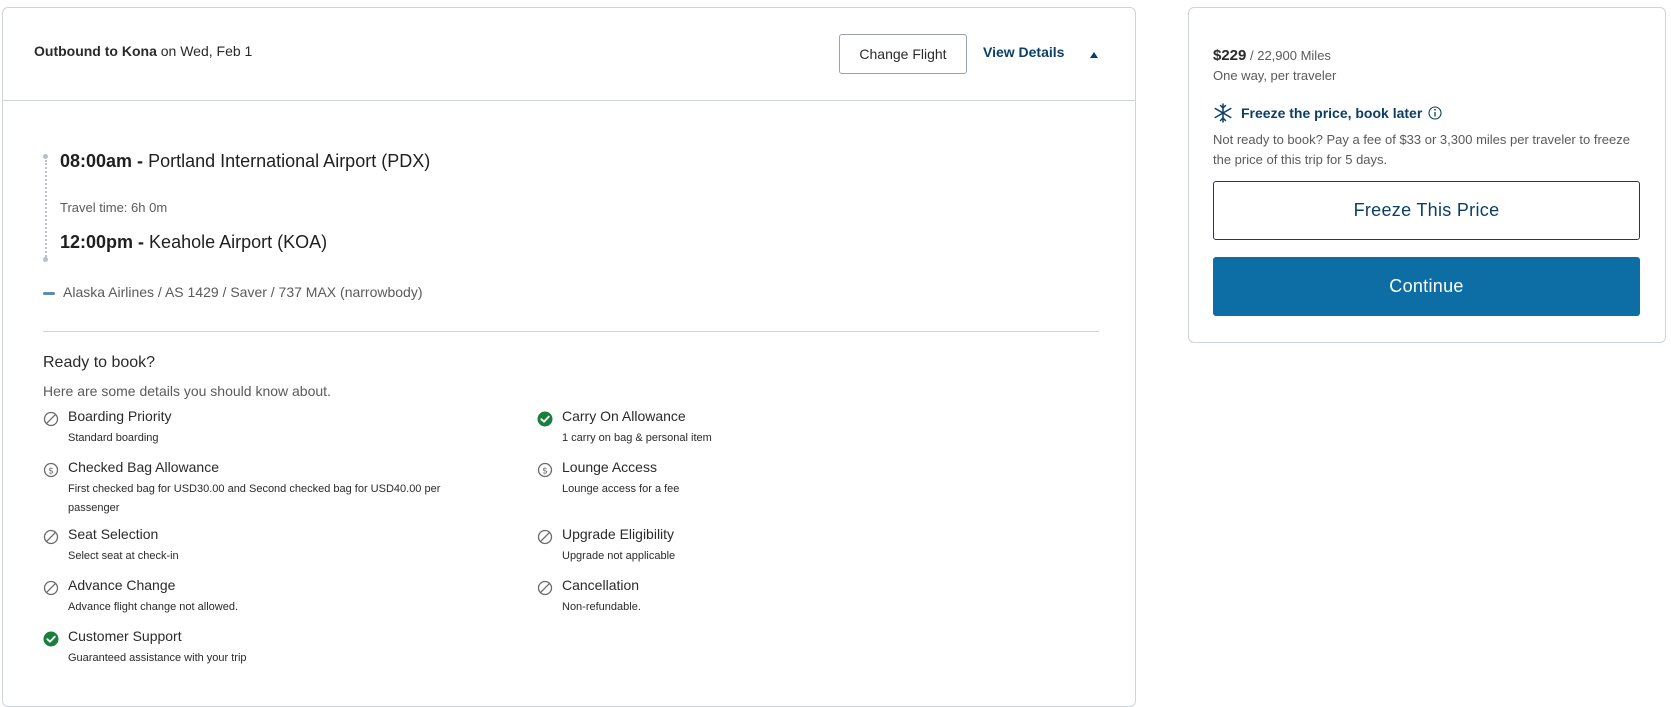 The image size is (1671, 707). I want to click on snowflake-icon, so click(1223, 113).